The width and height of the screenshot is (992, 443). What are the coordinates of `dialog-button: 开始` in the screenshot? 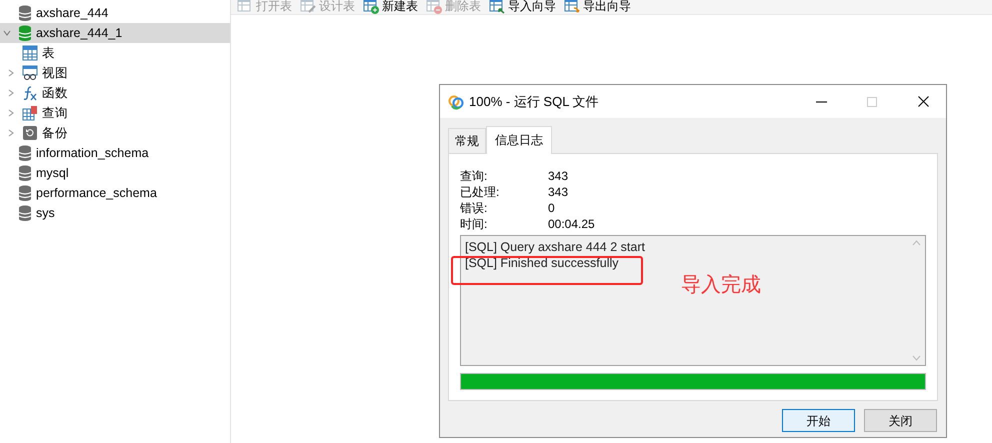 It's located at (818, 420).